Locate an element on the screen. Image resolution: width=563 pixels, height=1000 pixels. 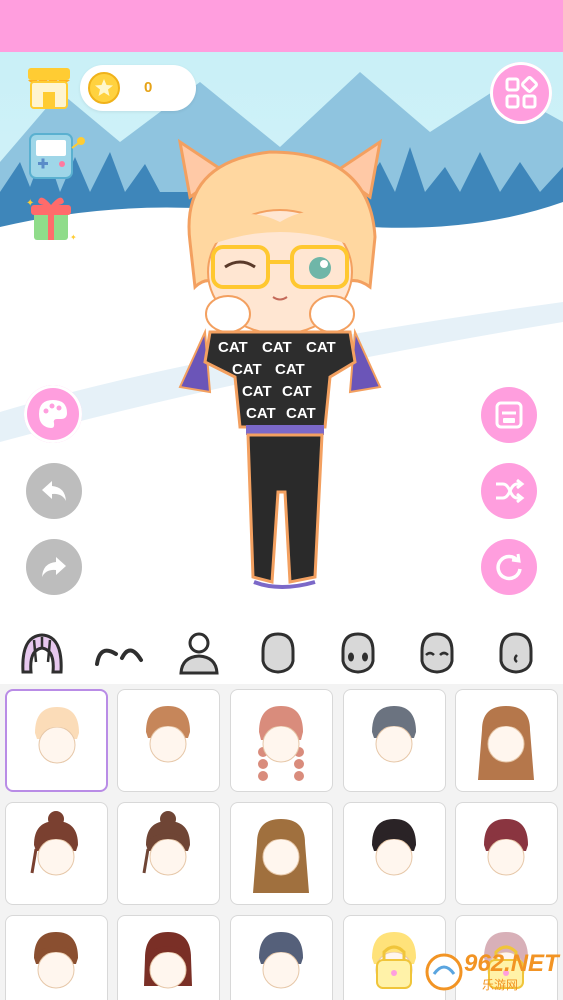
face-closed-eyes-icon is located at coordinates (437, 653).